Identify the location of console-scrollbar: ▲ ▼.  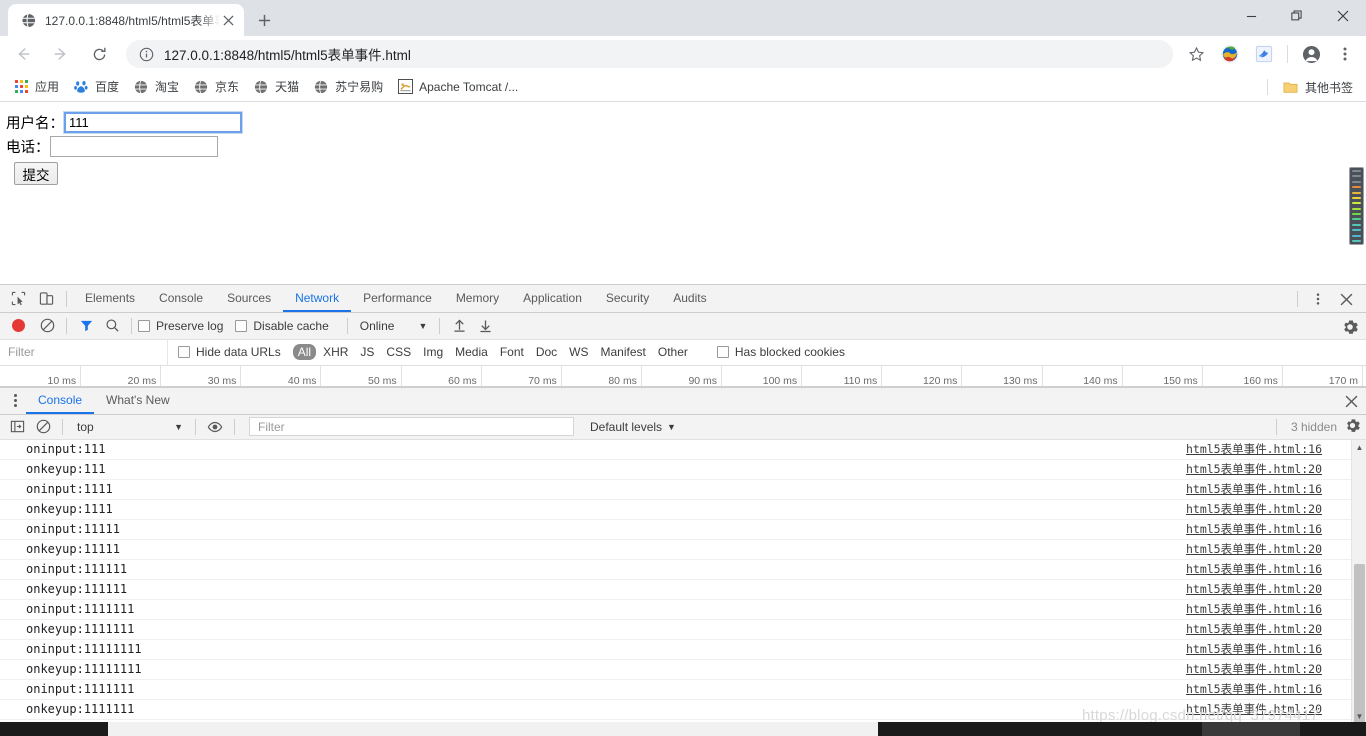
(1358, 581).